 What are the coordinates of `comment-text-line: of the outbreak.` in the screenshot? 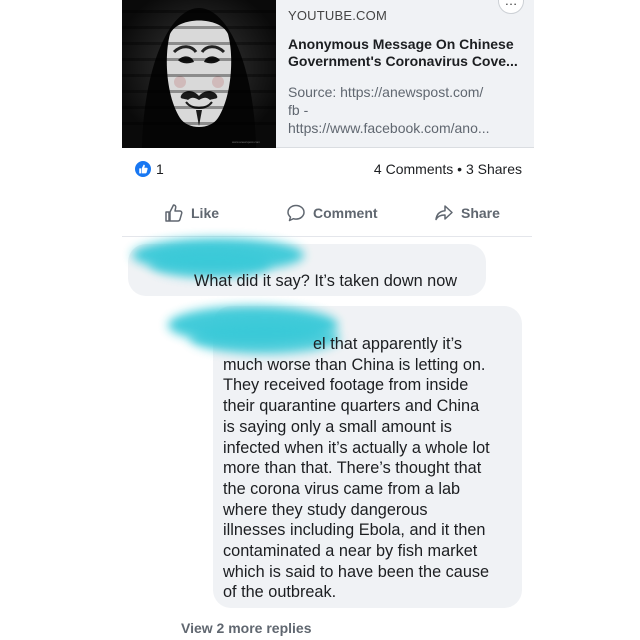 It's located at (280, 592).